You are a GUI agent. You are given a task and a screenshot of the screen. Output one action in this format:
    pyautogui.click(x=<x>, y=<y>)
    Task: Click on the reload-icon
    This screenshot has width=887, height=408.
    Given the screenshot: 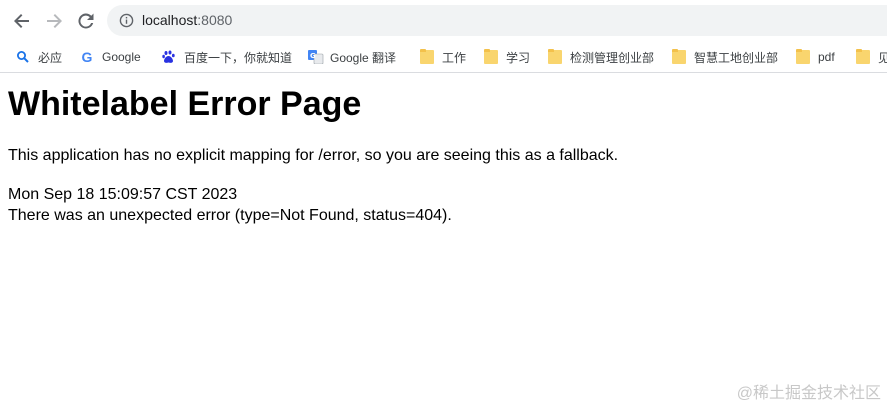 What is the action you would take?
    pyautogui.click(x=86, y=21)
    